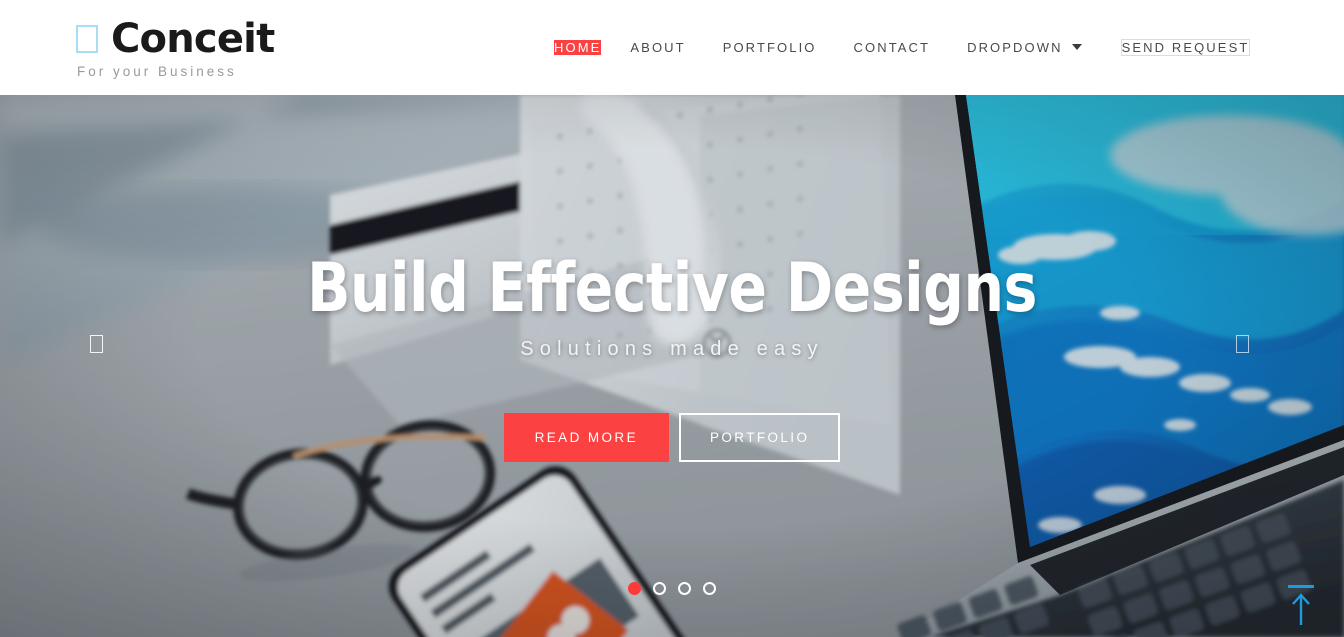 The image size is (1344, 637). I want to click on slider-prev-arrow, so click(99, 346).